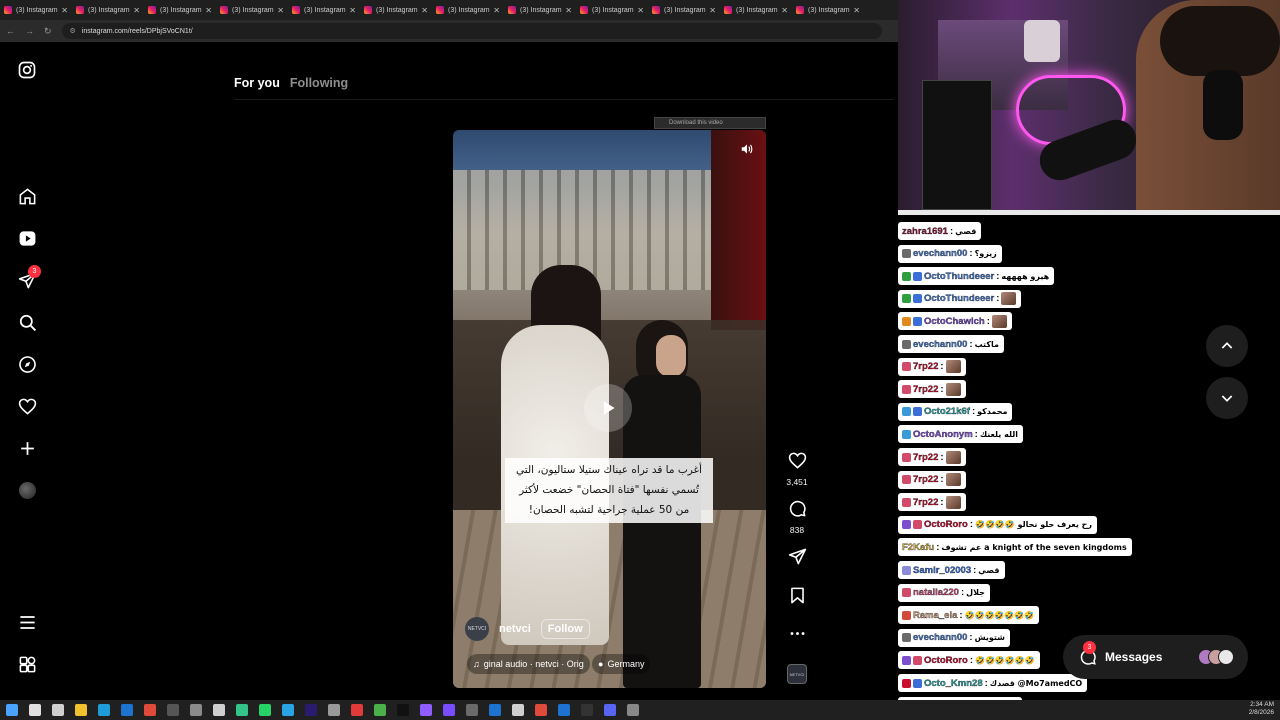 This screenshot has height=720, width=1280. Describe the element at coordinates (288, 710) in the screenshot. I see `telegram-icon` at that location.